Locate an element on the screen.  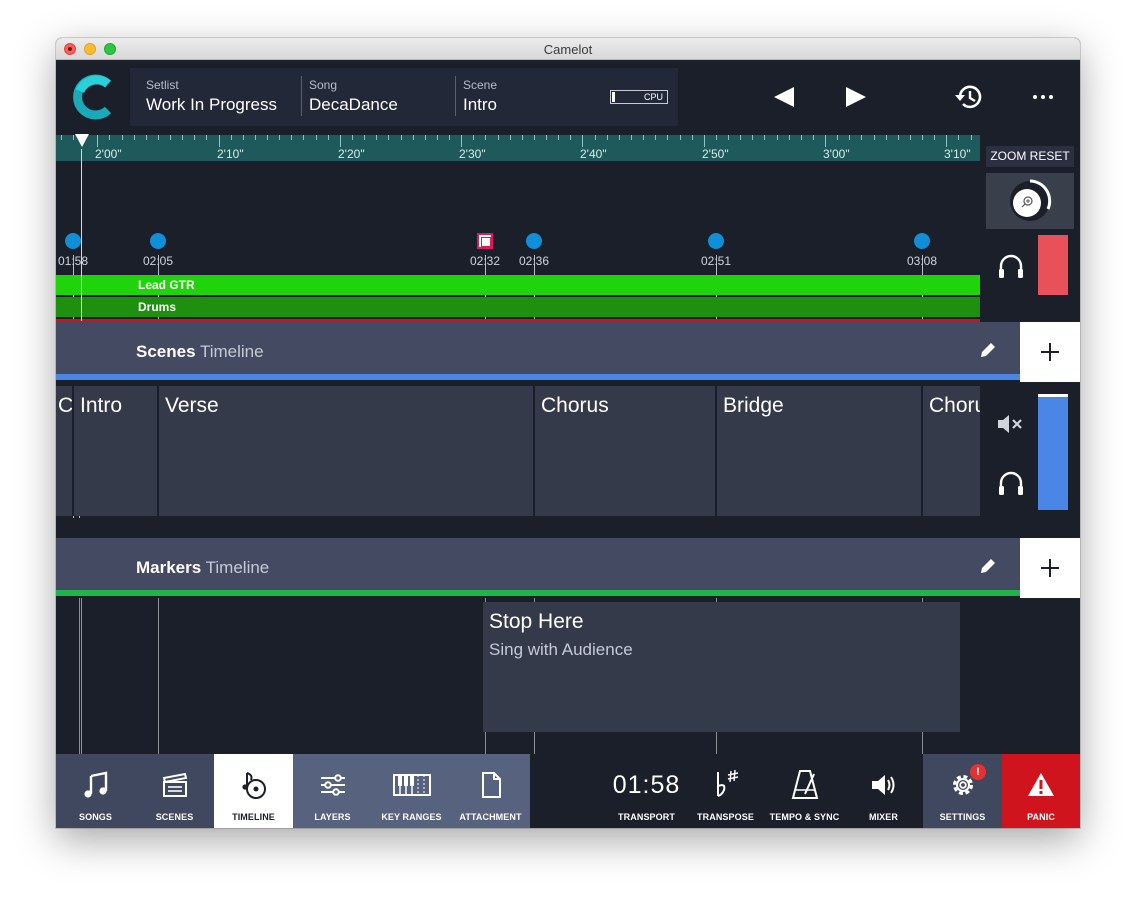
transport-label: TRANSPORT is located at coordinates (646, 817).